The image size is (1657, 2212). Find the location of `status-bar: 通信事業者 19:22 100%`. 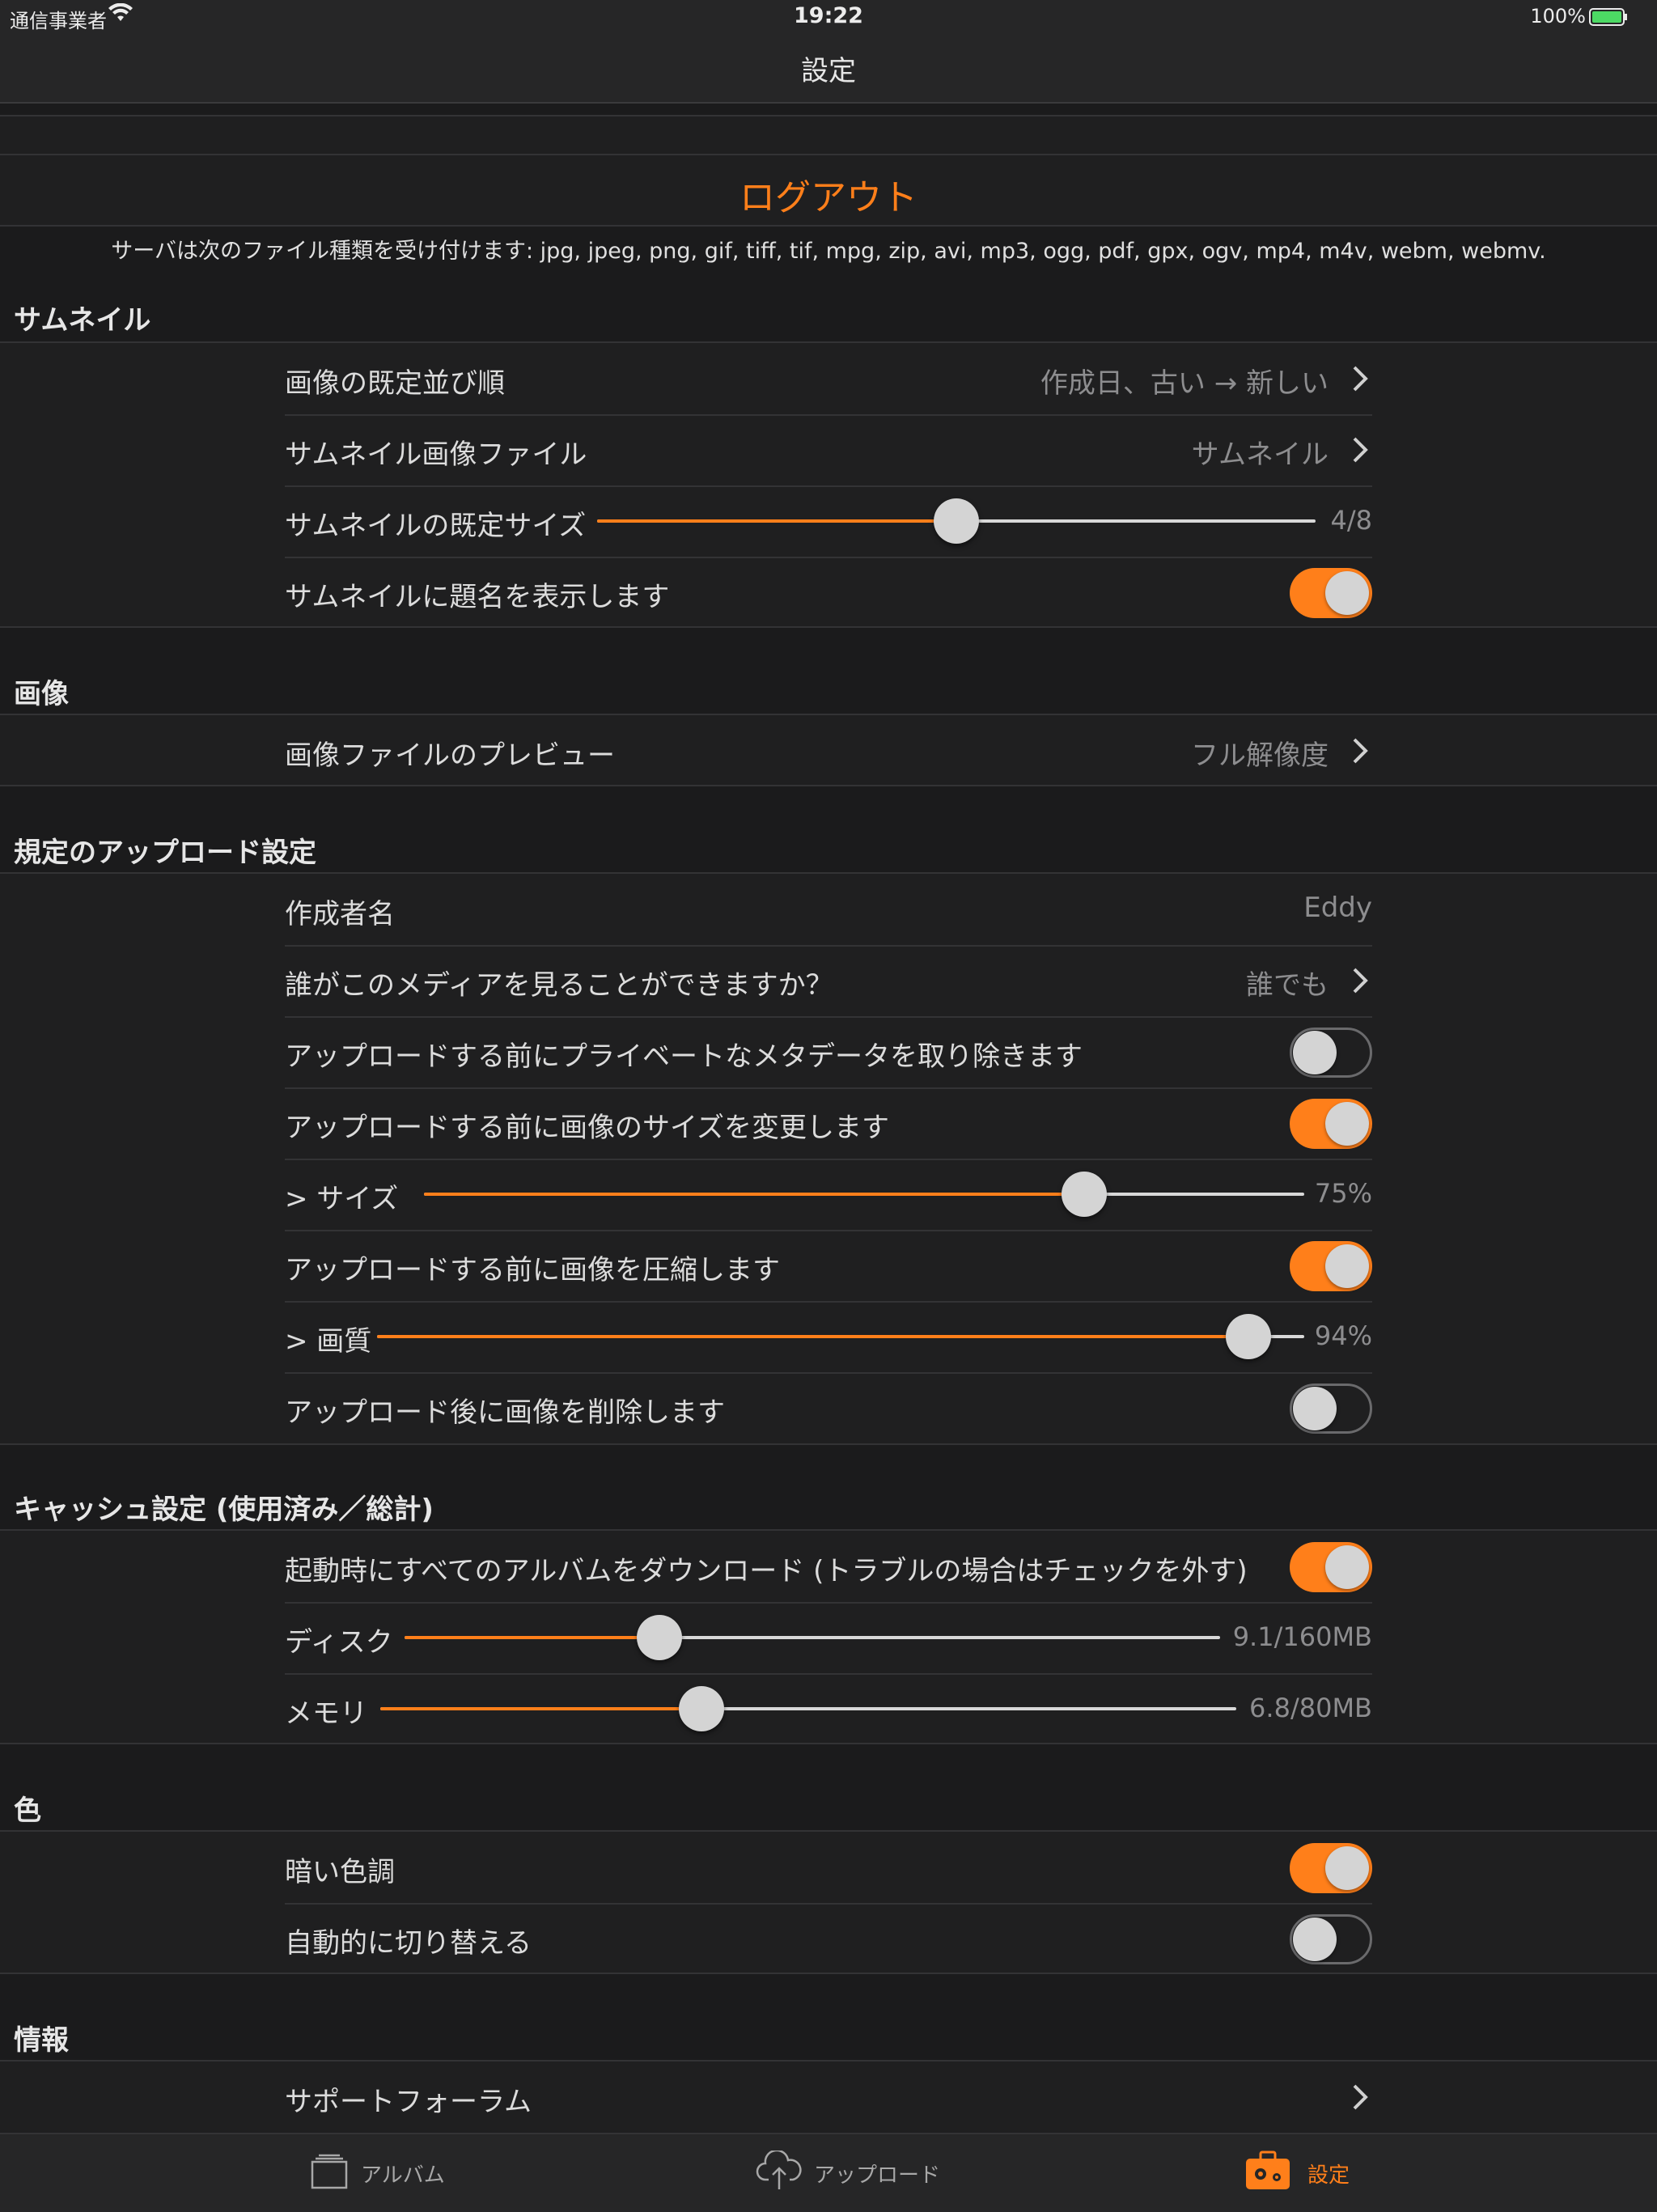

status-bar: 通信事業者 19:22 100% is located at coordinates (828, 16).